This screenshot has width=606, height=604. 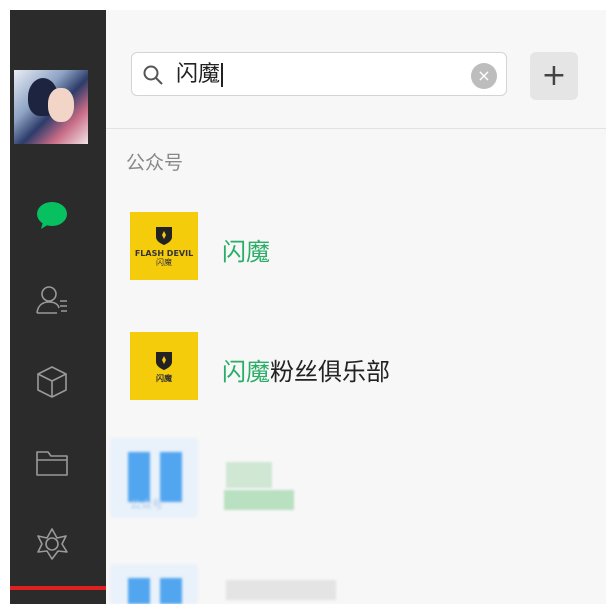 I want to click on add-button: +, so click(x=554, y=76).